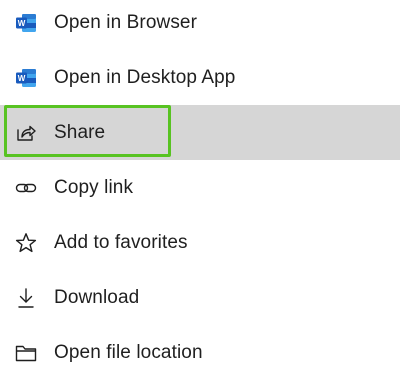  What do you see at coordinates (26, 298) in the screenshot?
I see `download-icon` at bounding box center [26, 298].